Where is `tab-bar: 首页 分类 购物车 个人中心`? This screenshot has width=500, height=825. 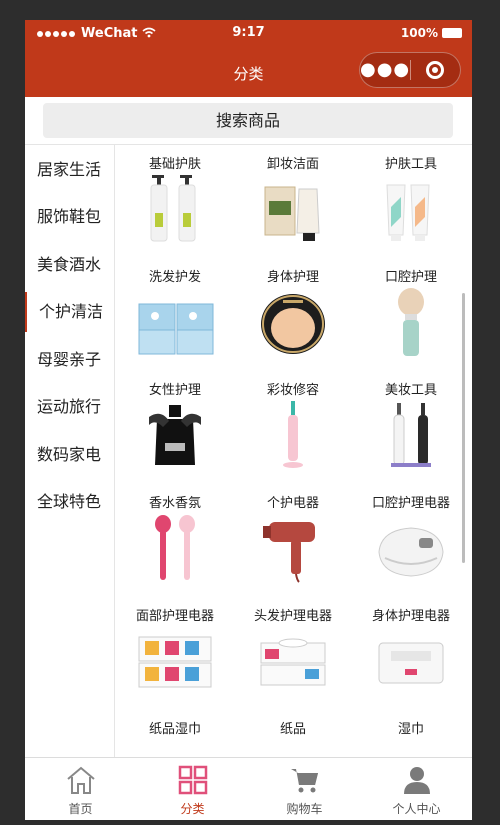 tab-bar: 首页 分类 购物车 个人中心 is located at coordinates (248, 788).